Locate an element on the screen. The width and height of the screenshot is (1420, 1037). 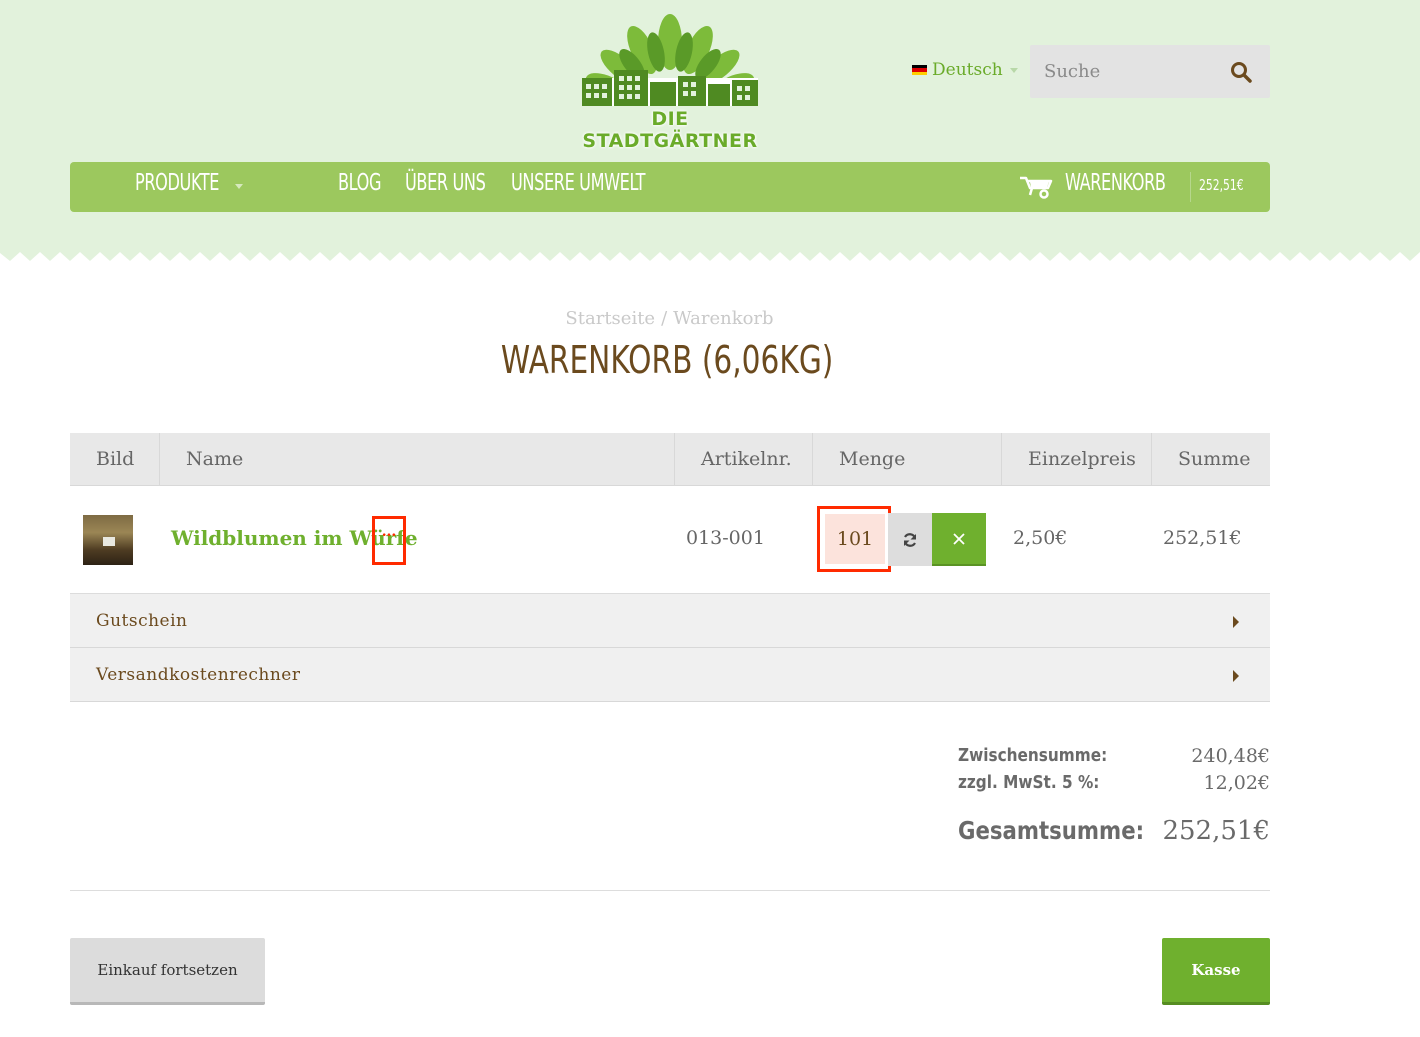
nav-item-blog: Blog is located at coordinates (359, 183).